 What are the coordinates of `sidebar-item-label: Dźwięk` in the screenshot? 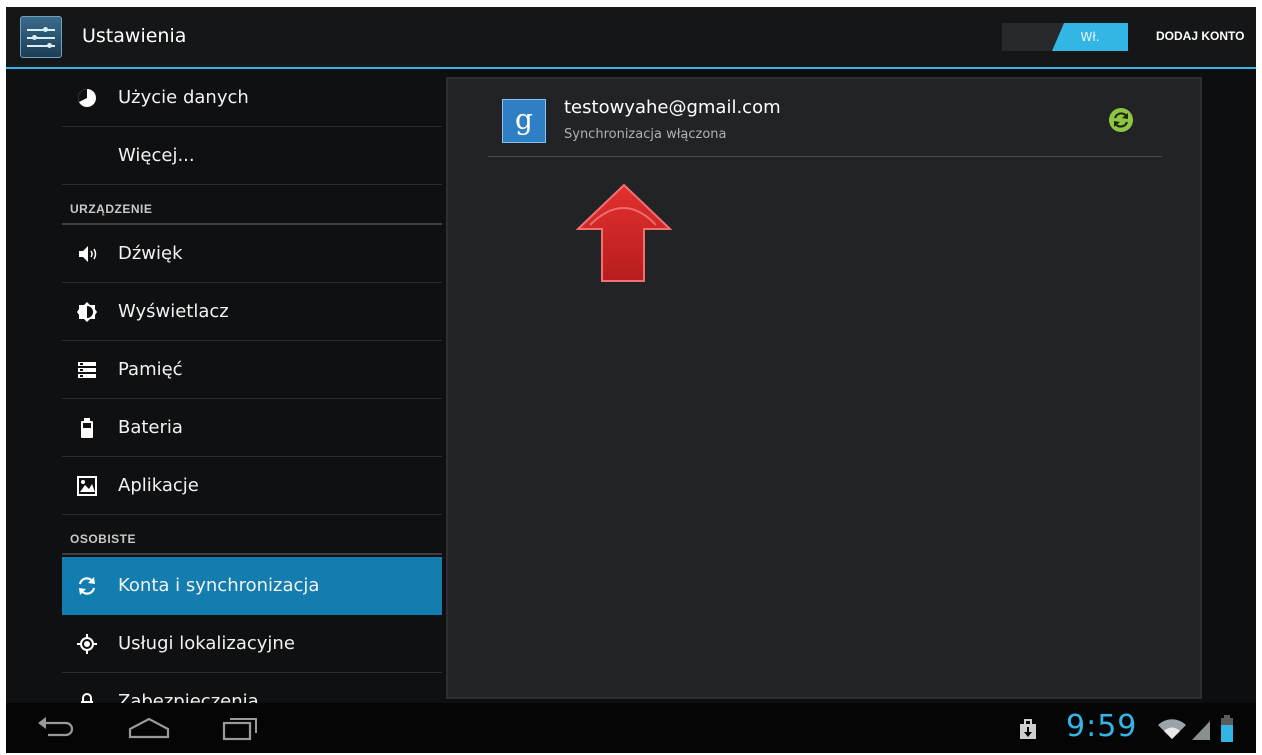 It's located at (150, 253).